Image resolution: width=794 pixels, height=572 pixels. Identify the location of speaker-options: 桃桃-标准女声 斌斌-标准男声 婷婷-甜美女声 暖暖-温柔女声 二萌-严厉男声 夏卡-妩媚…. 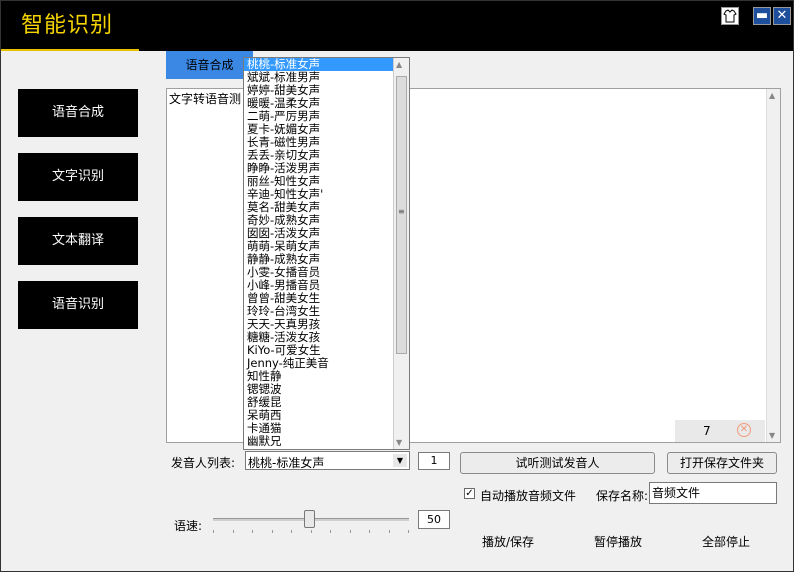
(326, 253).